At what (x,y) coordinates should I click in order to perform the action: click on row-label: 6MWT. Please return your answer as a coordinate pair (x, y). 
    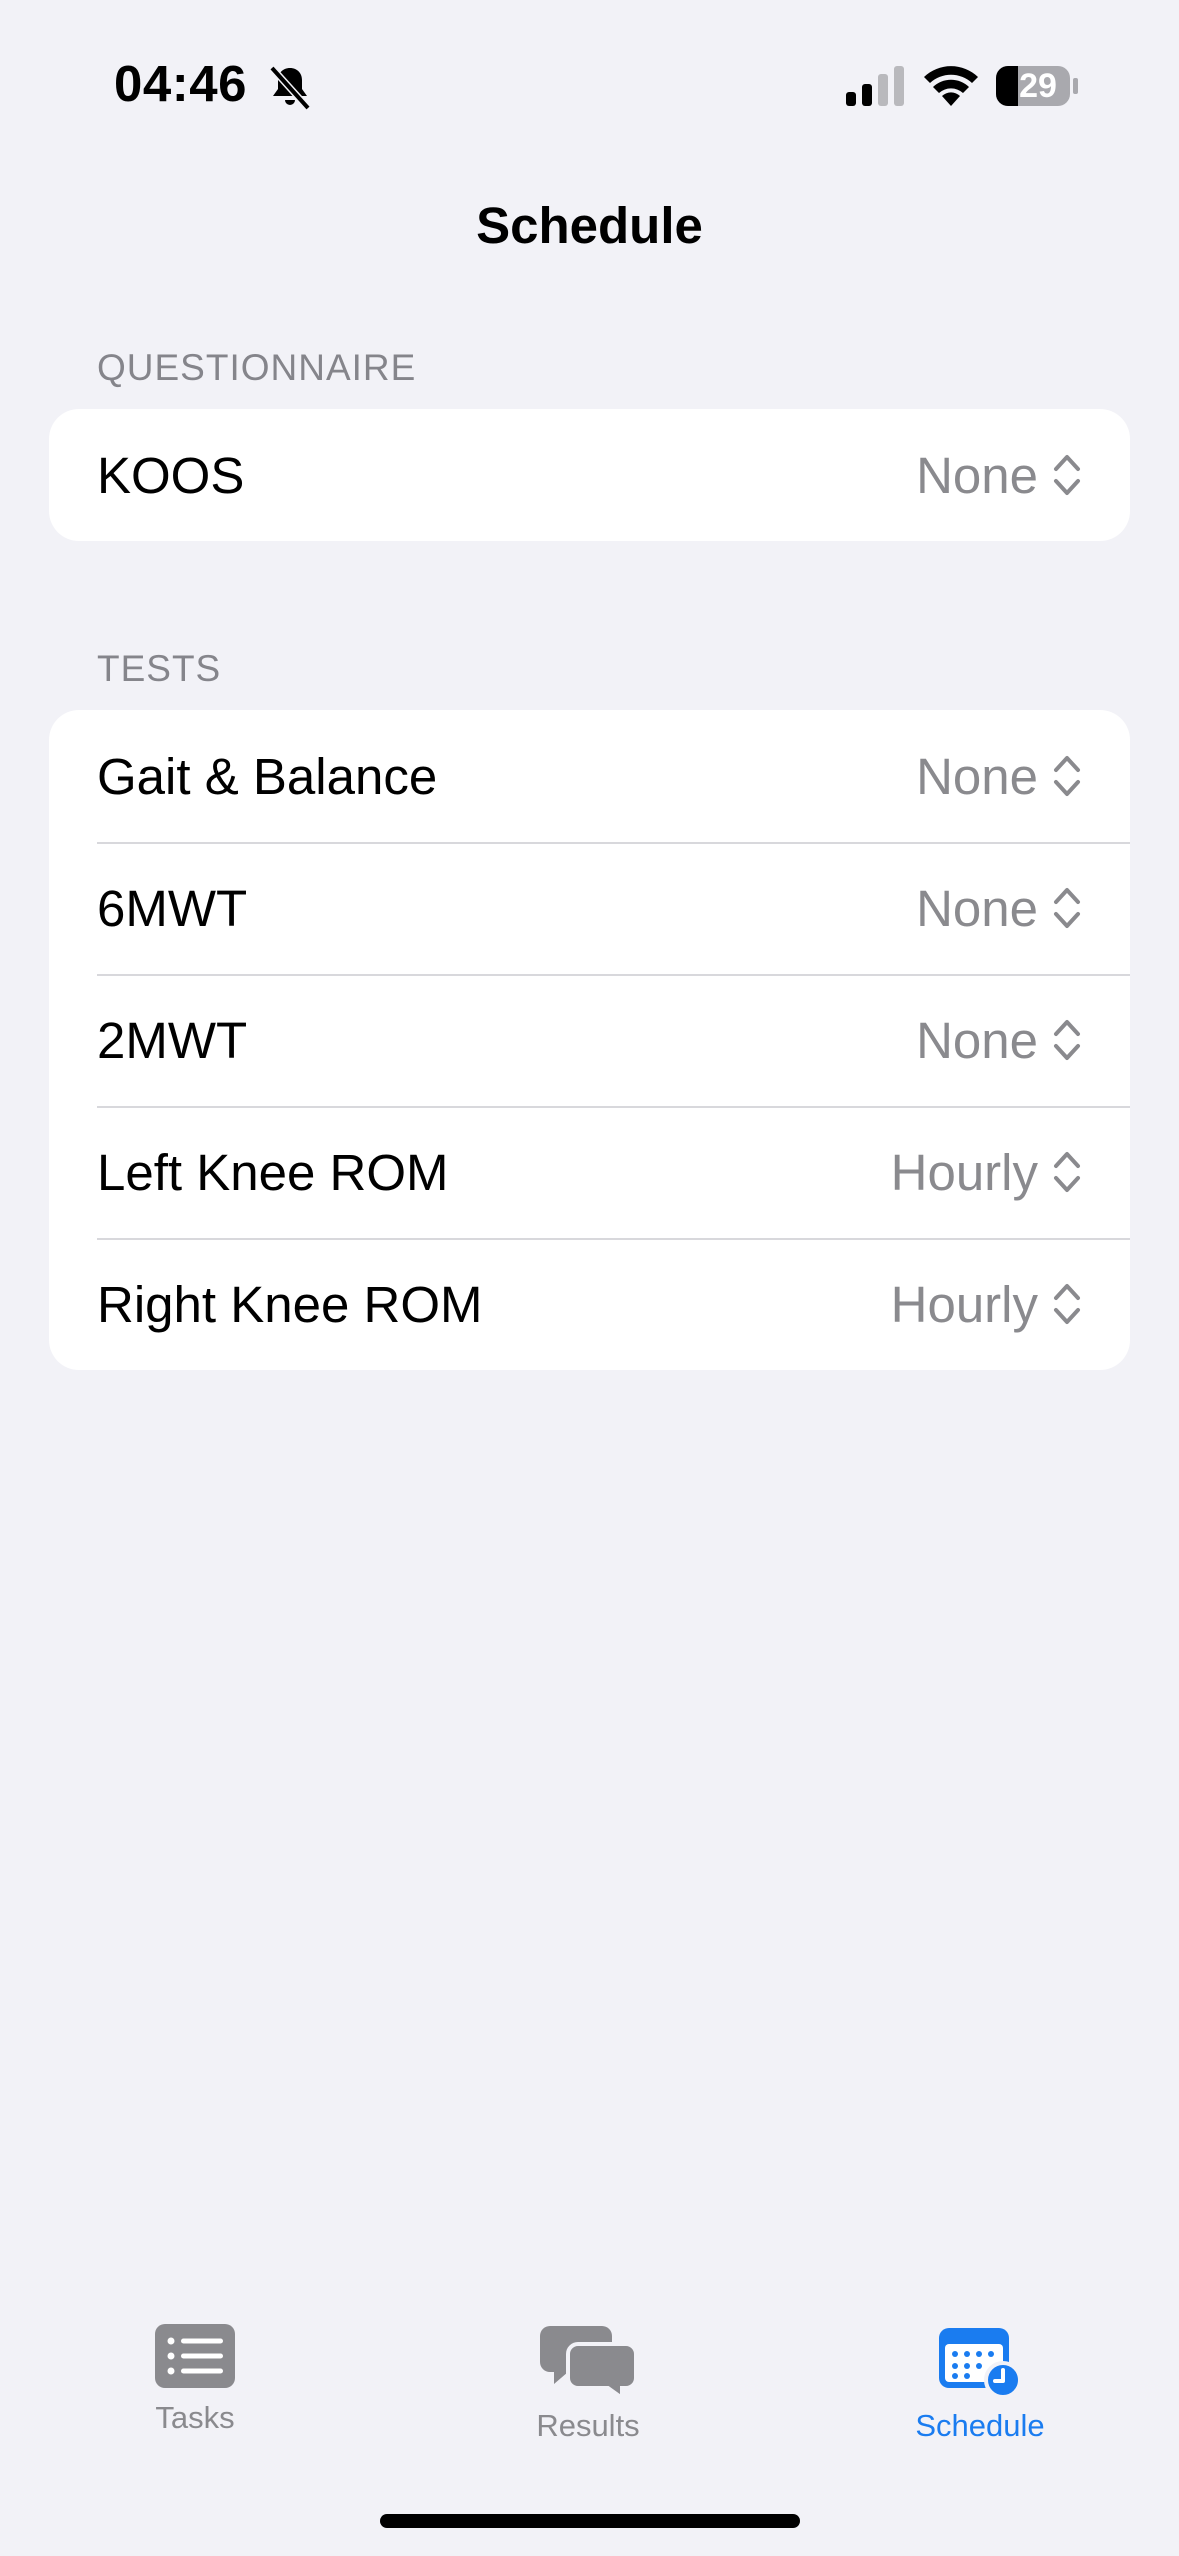
    Looking at the image, I should click on (172, 908).